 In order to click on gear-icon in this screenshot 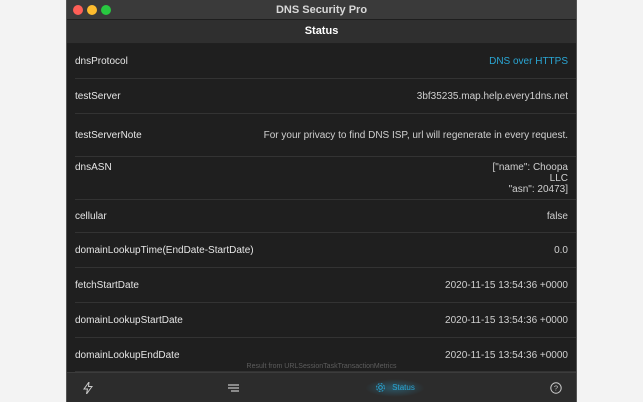, I will do `click(380, 387)`.